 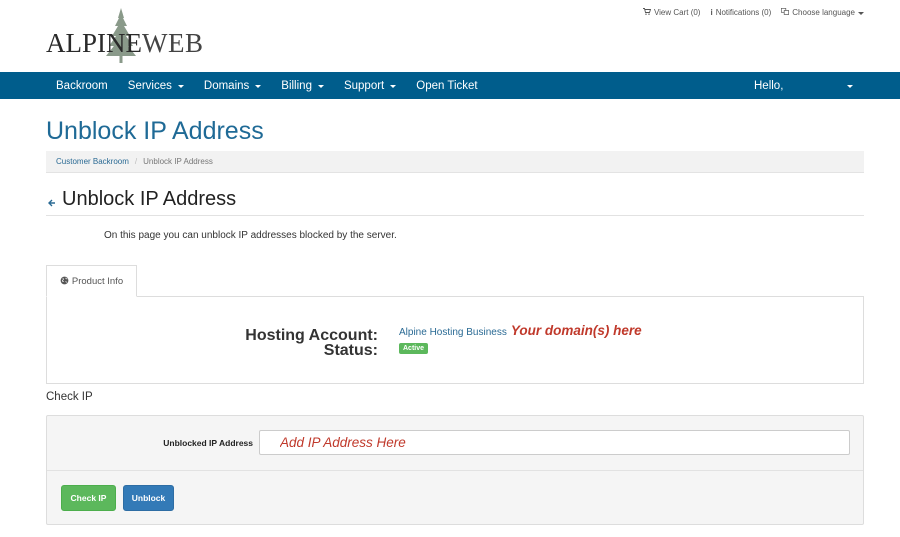 I want to click on hello-label: Hello,, so click(x=769, y=85).